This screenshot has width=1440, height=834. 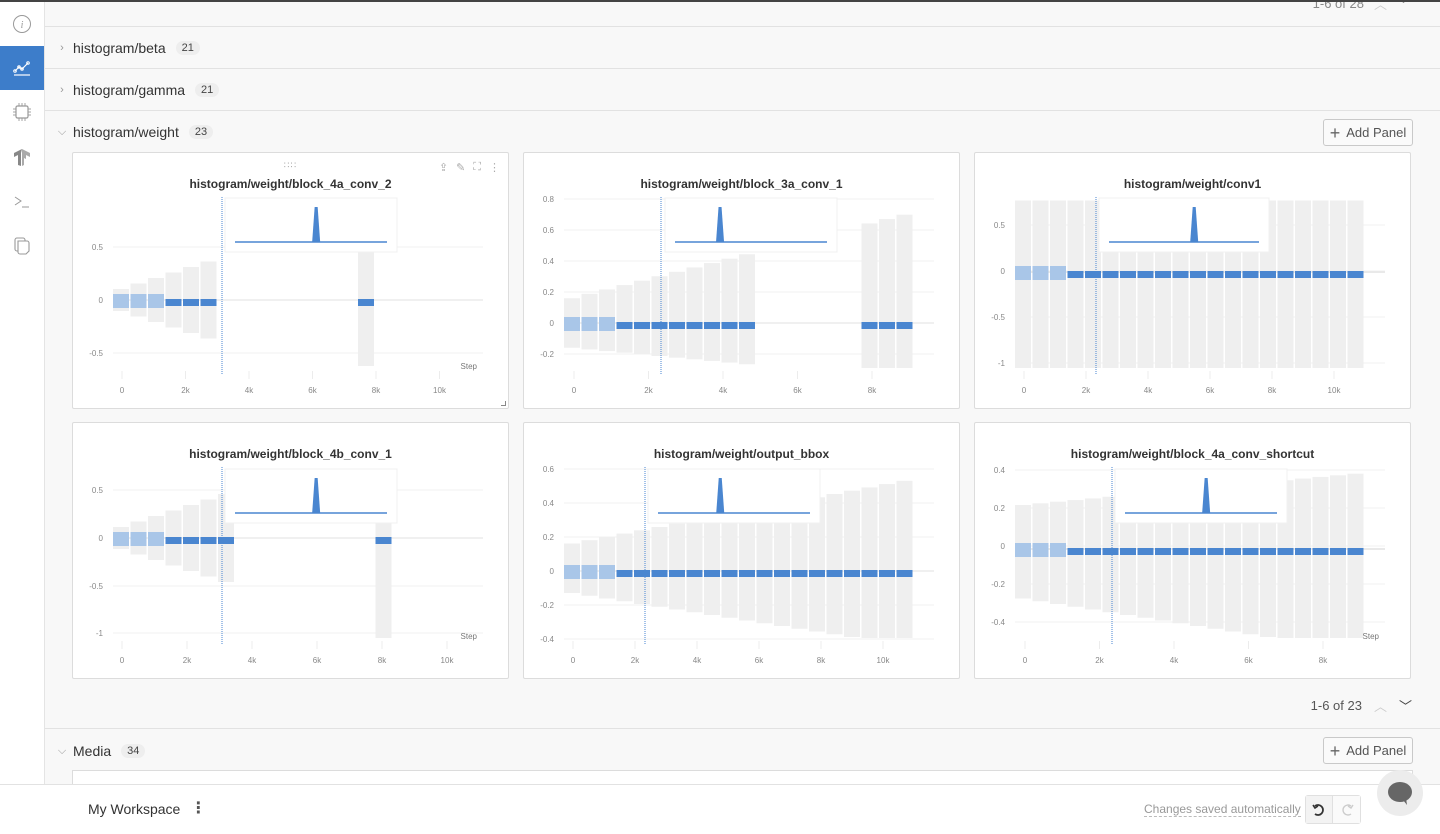 I want to click on sidebar-item-charts, so click(x=22, y=68).